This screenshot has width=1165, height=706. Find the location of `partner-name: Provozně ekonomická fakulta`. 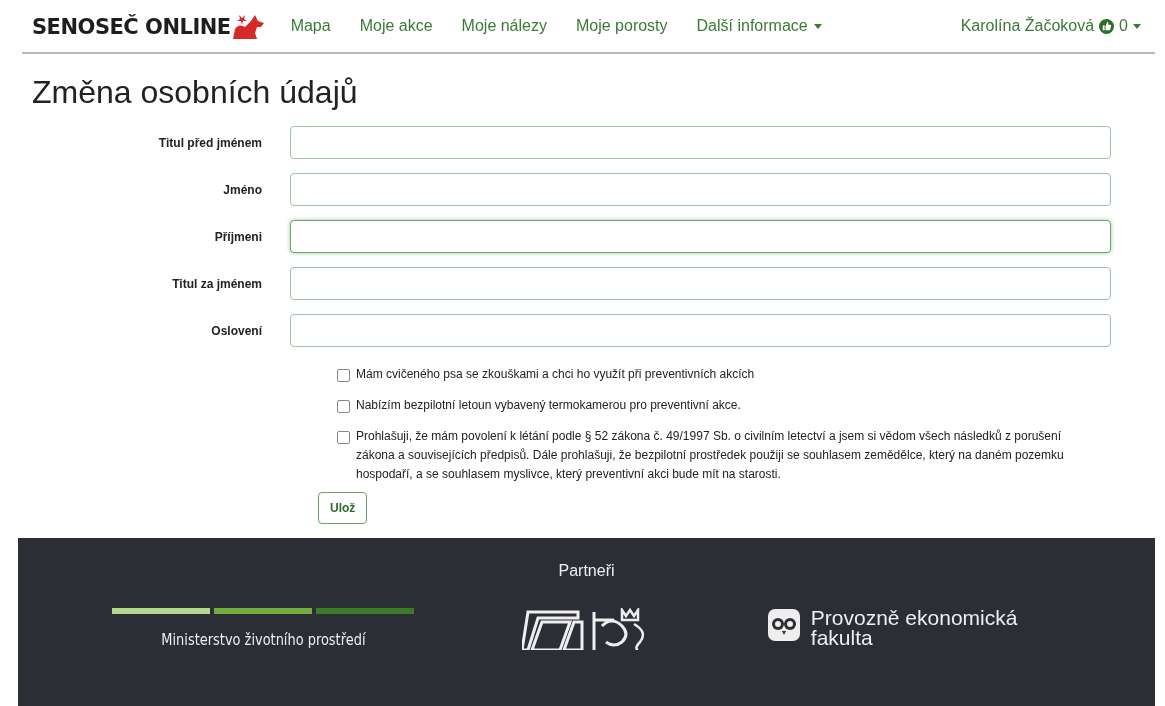

partner-name: Provozně ekonomická fakulta is located at coordinates (914, 628).